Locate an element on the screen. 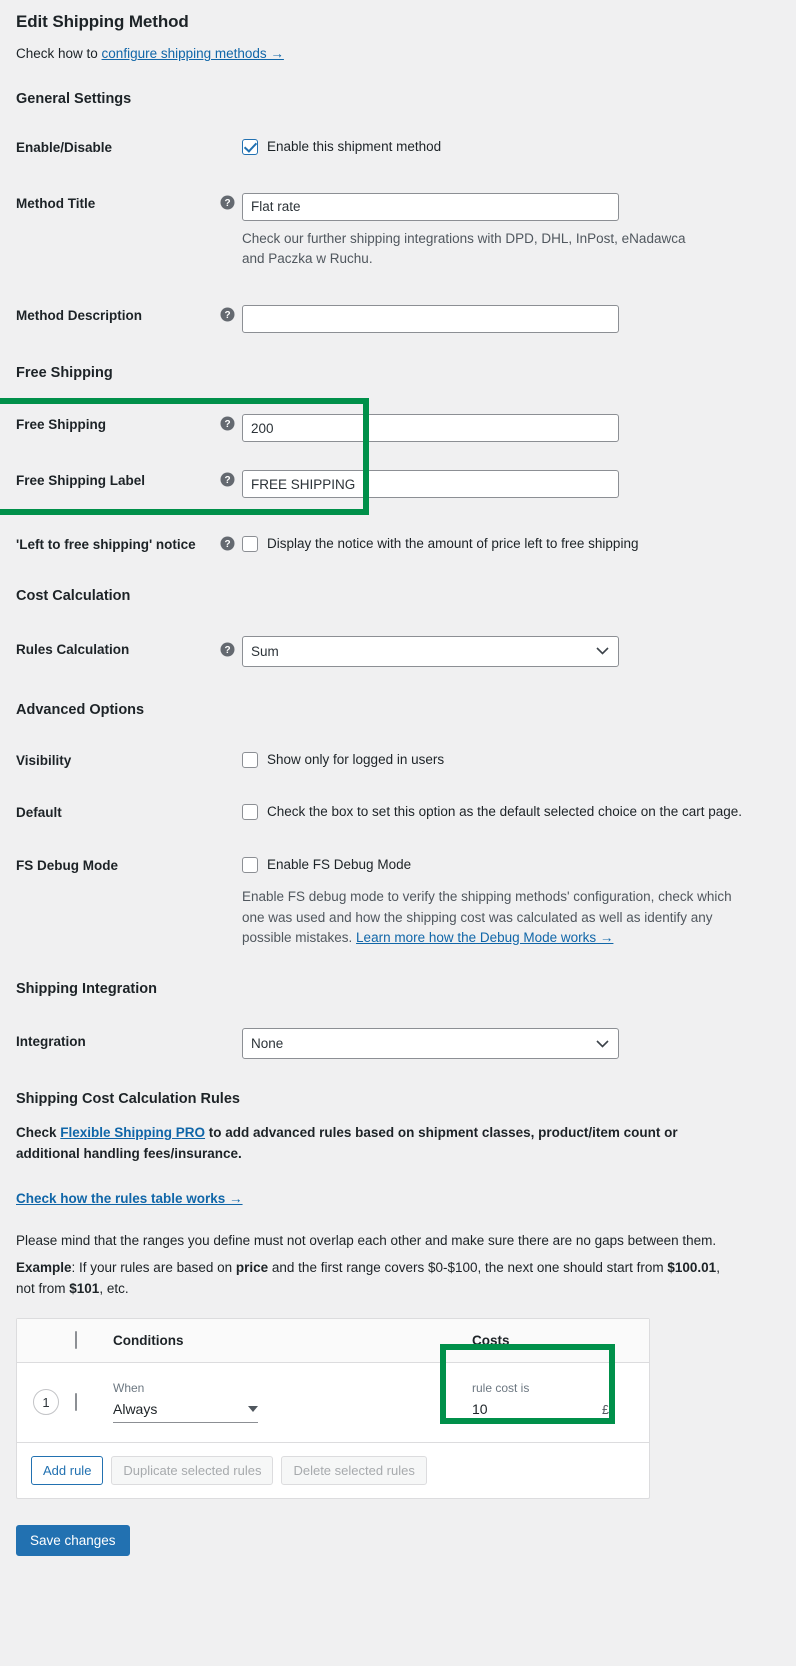 The image size is (796, 1666). rule-select-cell is located at coordinates (94, 1402).